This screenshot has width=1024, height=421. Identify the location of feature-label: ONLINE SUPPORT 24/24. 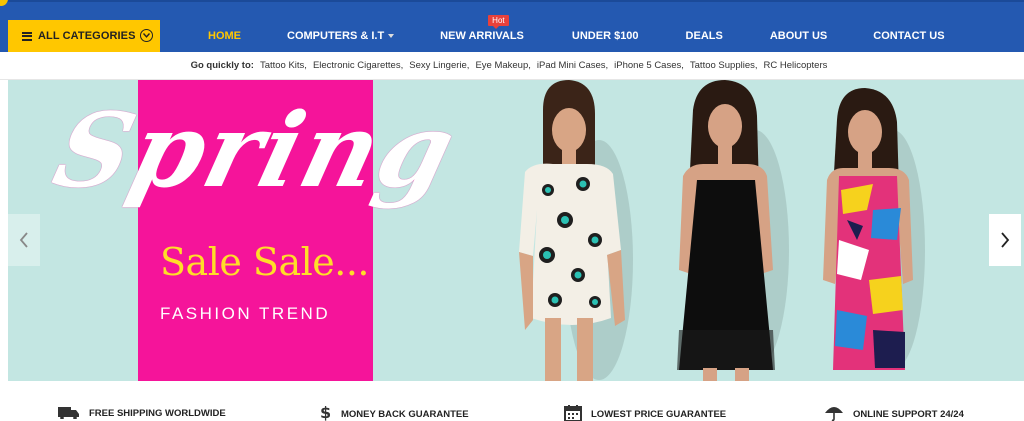
(908, 414).